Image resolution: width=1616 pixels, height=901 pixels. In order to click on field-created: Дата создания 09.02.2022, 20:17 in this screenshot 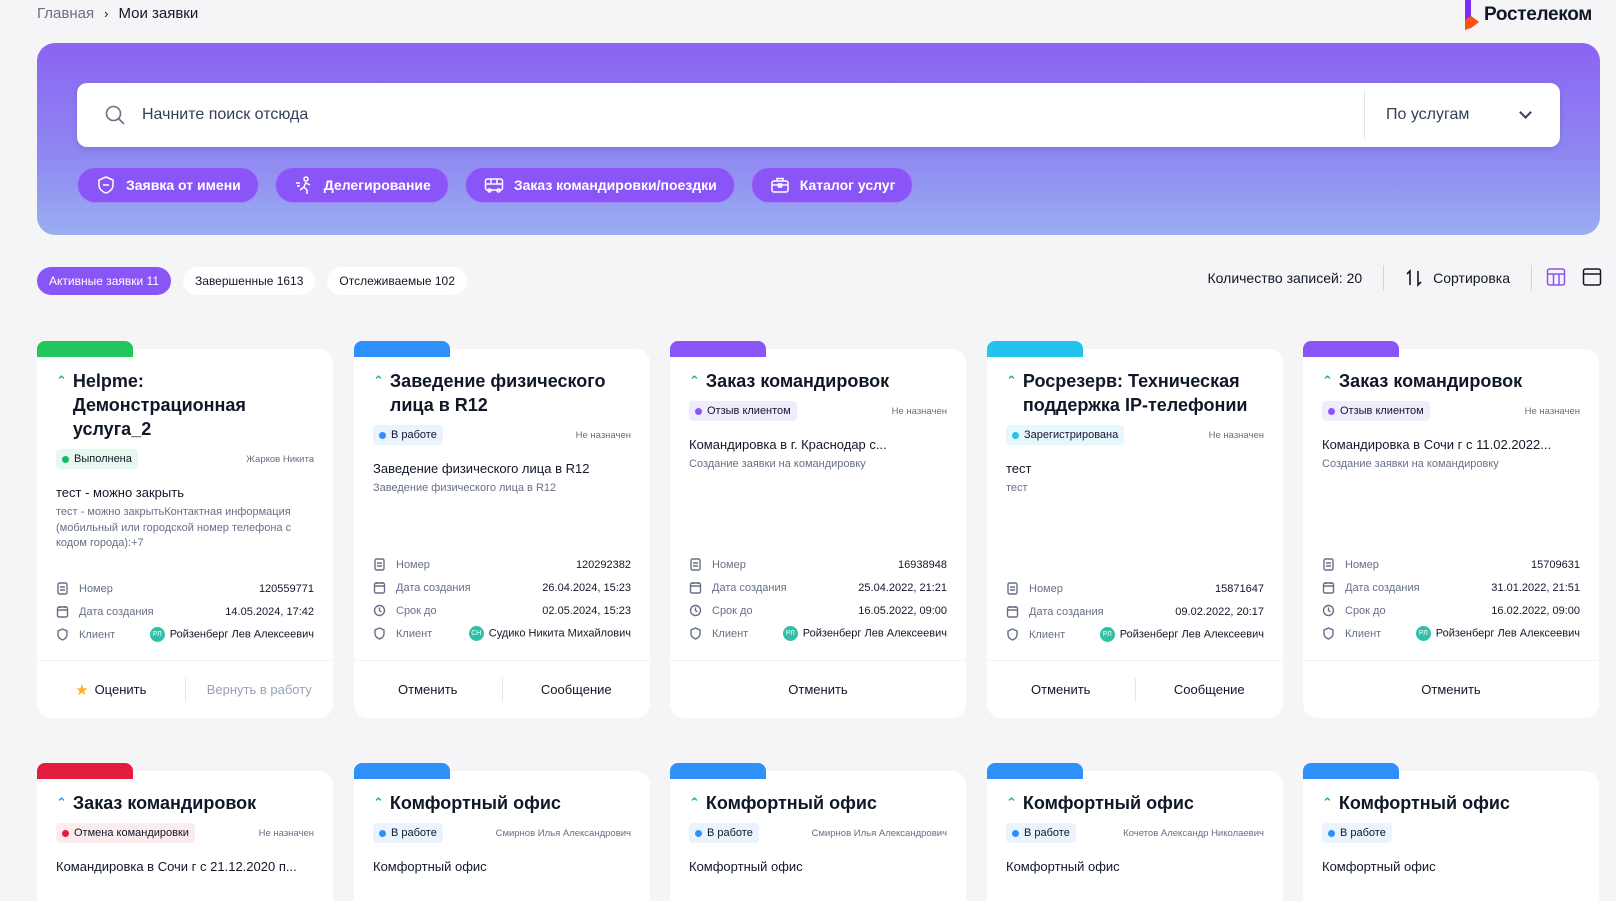, I will do `click(1135, 611)`.